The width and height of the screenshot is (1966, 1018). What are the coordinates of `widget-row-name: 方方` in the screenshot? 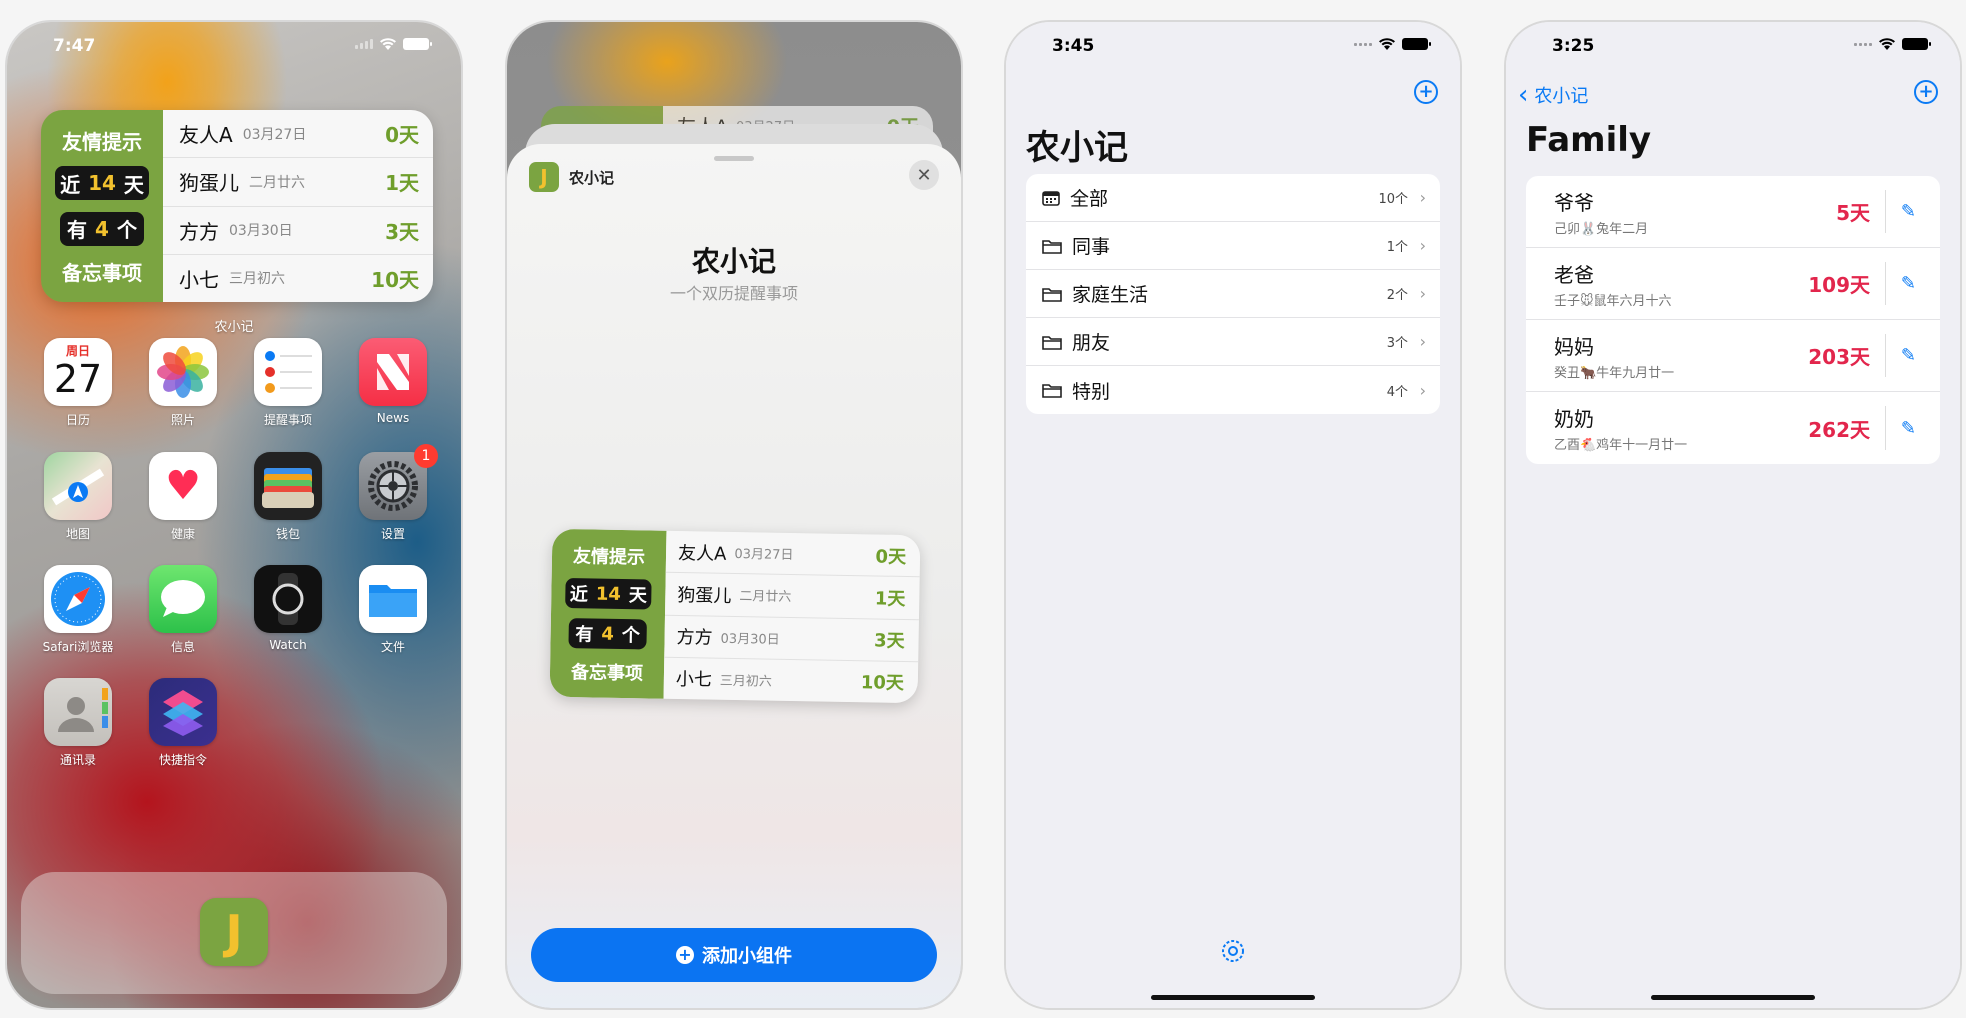 It's located at (199, 231).